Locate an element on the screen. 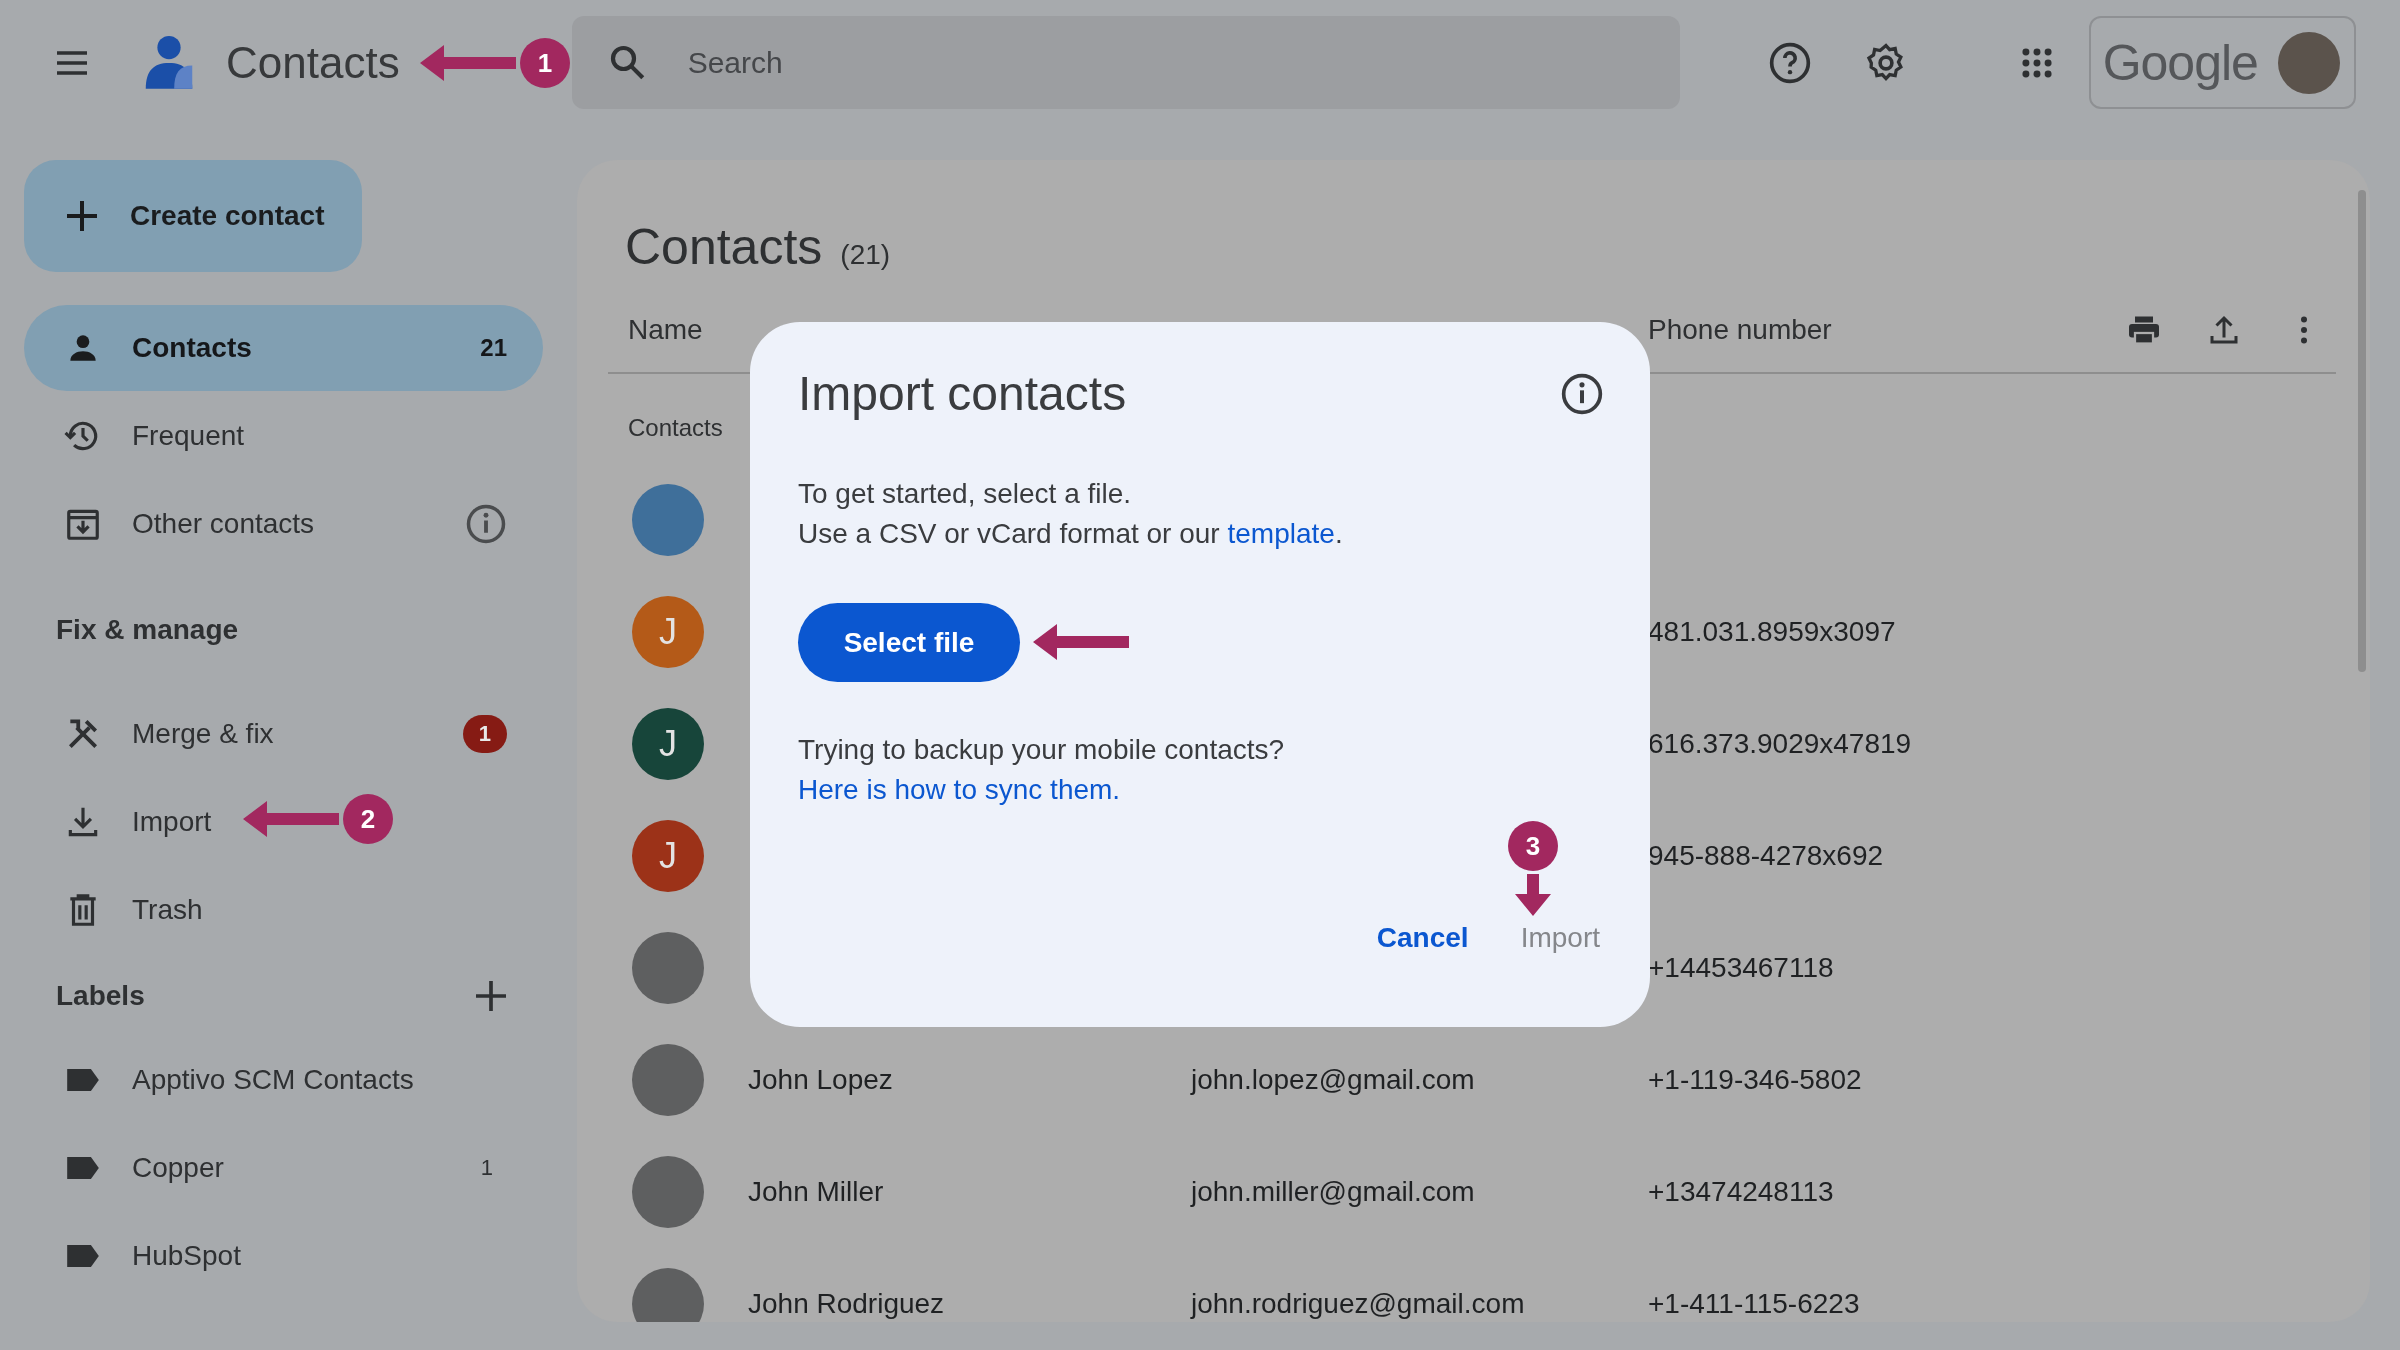 Image resolution: width=2400 pixels, height=1350 pixels. label-item: Apptivo SCM Contacts is located at coordinates (283, 1080).